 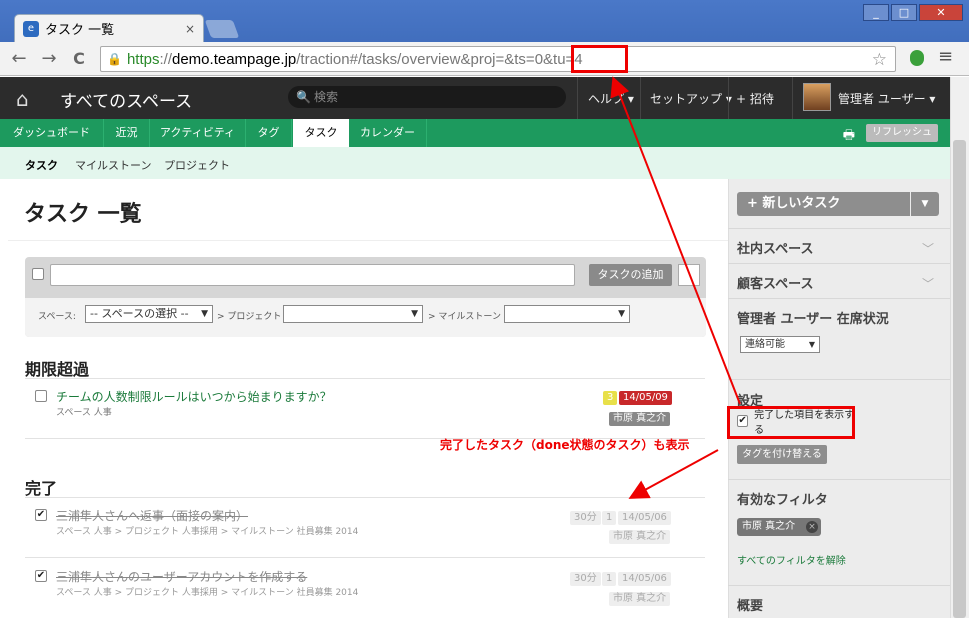 I want to click on all-spaces-link: すべてのスペース, so click(x=126, y=99).